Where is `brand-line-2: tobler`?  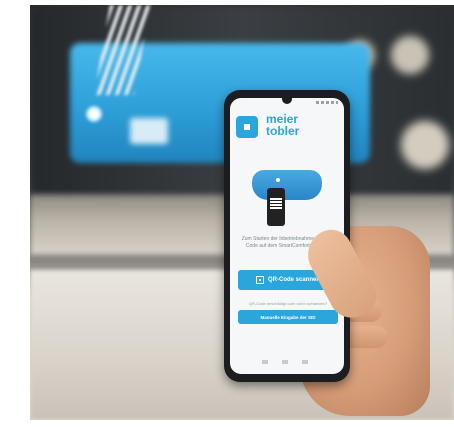
brand-line-2: tobler is located at coordinates (283, 131).